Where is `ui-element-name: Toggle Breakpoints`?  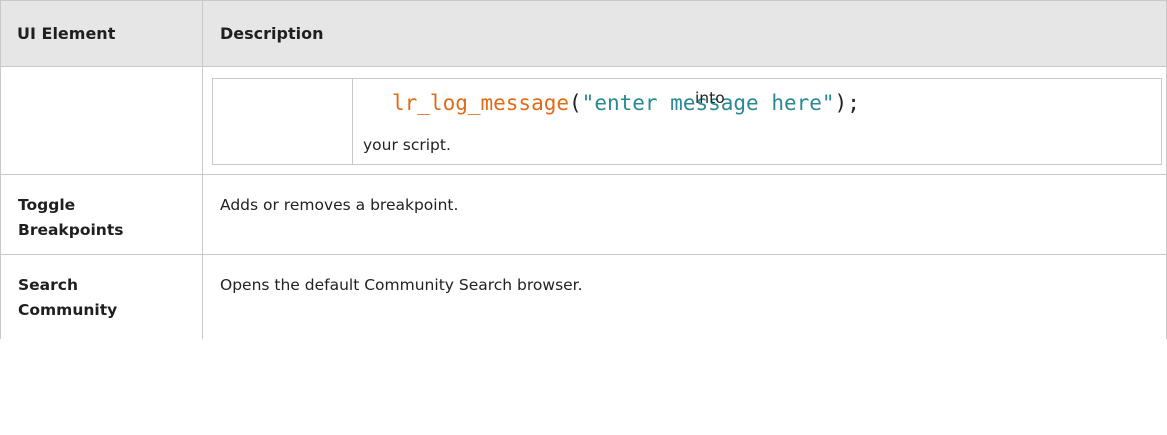 ui-element-name: Toggle Breakpoints is located at coordinates (71, 217).